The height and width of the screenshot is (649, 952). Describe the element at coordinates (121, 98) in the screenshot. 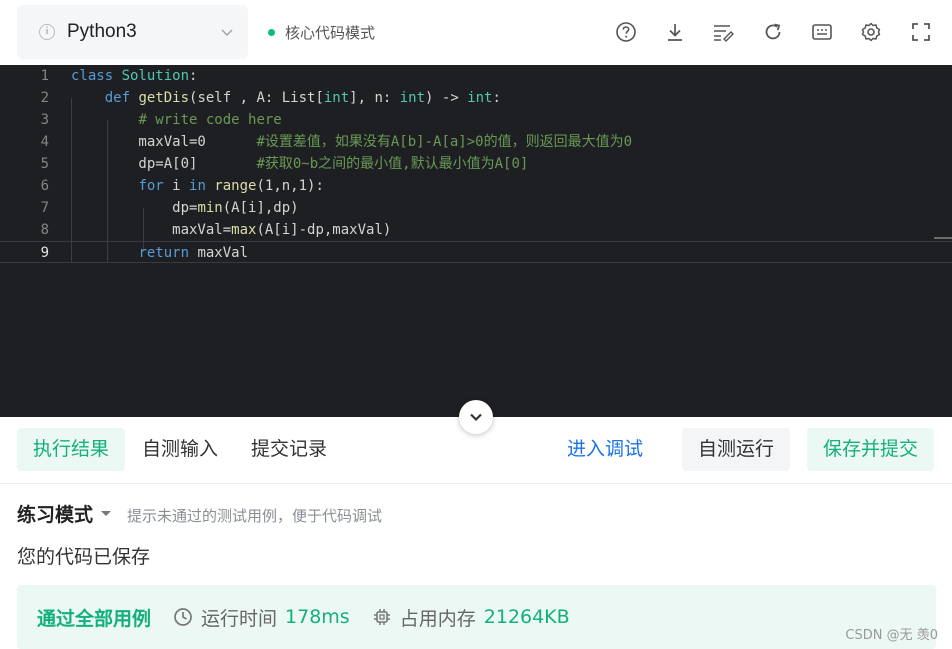

I see `code-token: def` at that location.